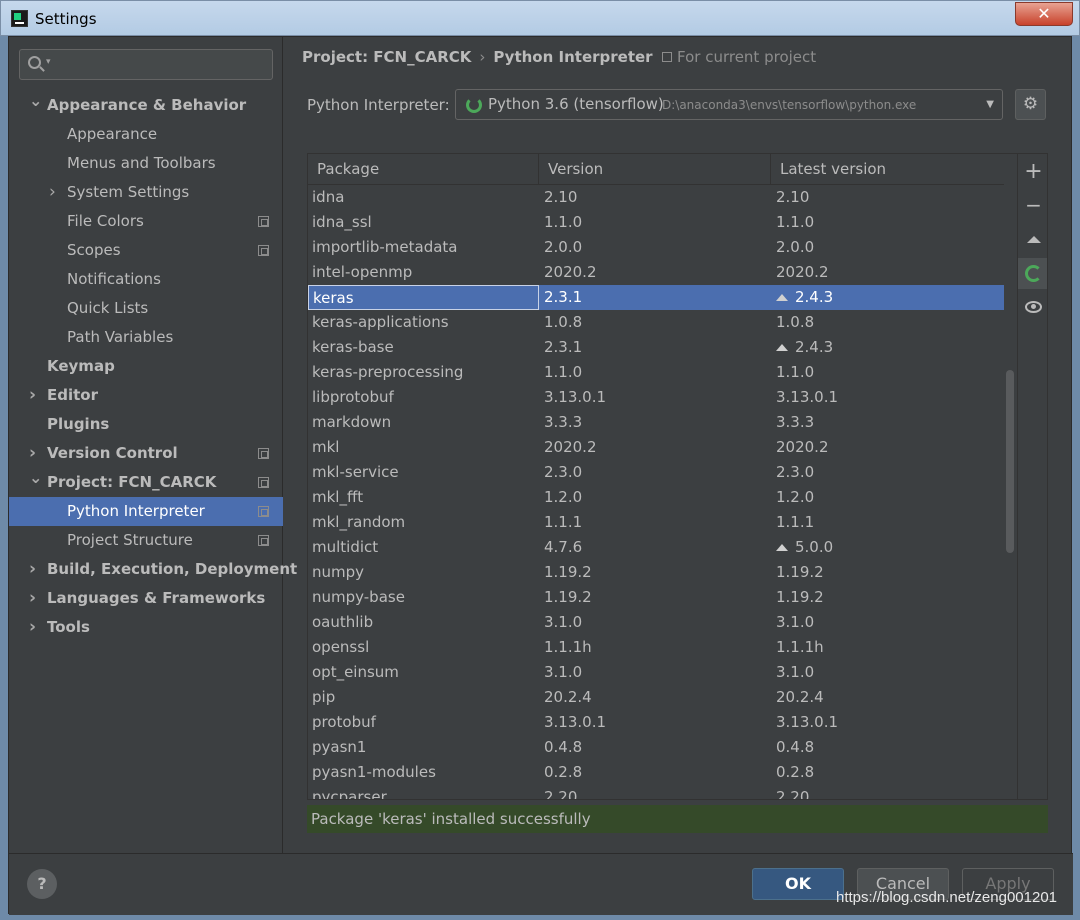 The width and height of the screenshot is (1080, 920). I want to click on latest-version-text: 1.0.8, so click(795, 322).